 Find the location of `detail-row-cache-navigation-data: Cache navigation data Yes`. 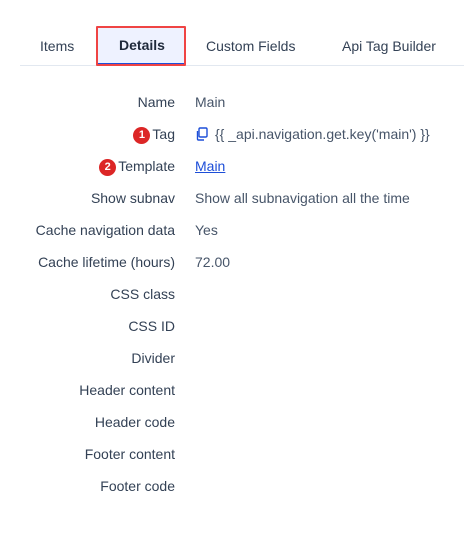

detail-row-cache-navigation-data: Cache navigation data Yes is located at coordinates (232, 230).